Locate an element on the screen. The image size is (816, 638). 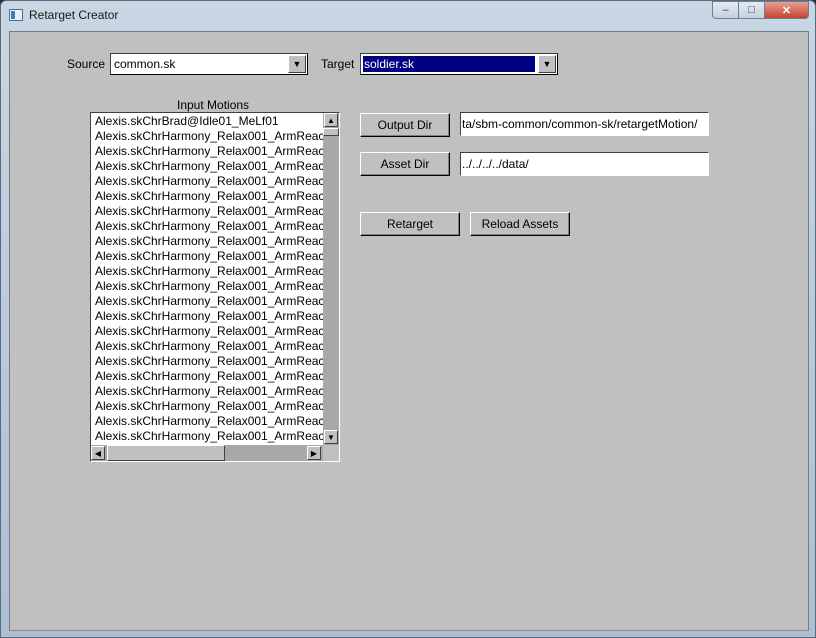
asset-dir-button: Asset Dir is located at coordinates (405, 164).